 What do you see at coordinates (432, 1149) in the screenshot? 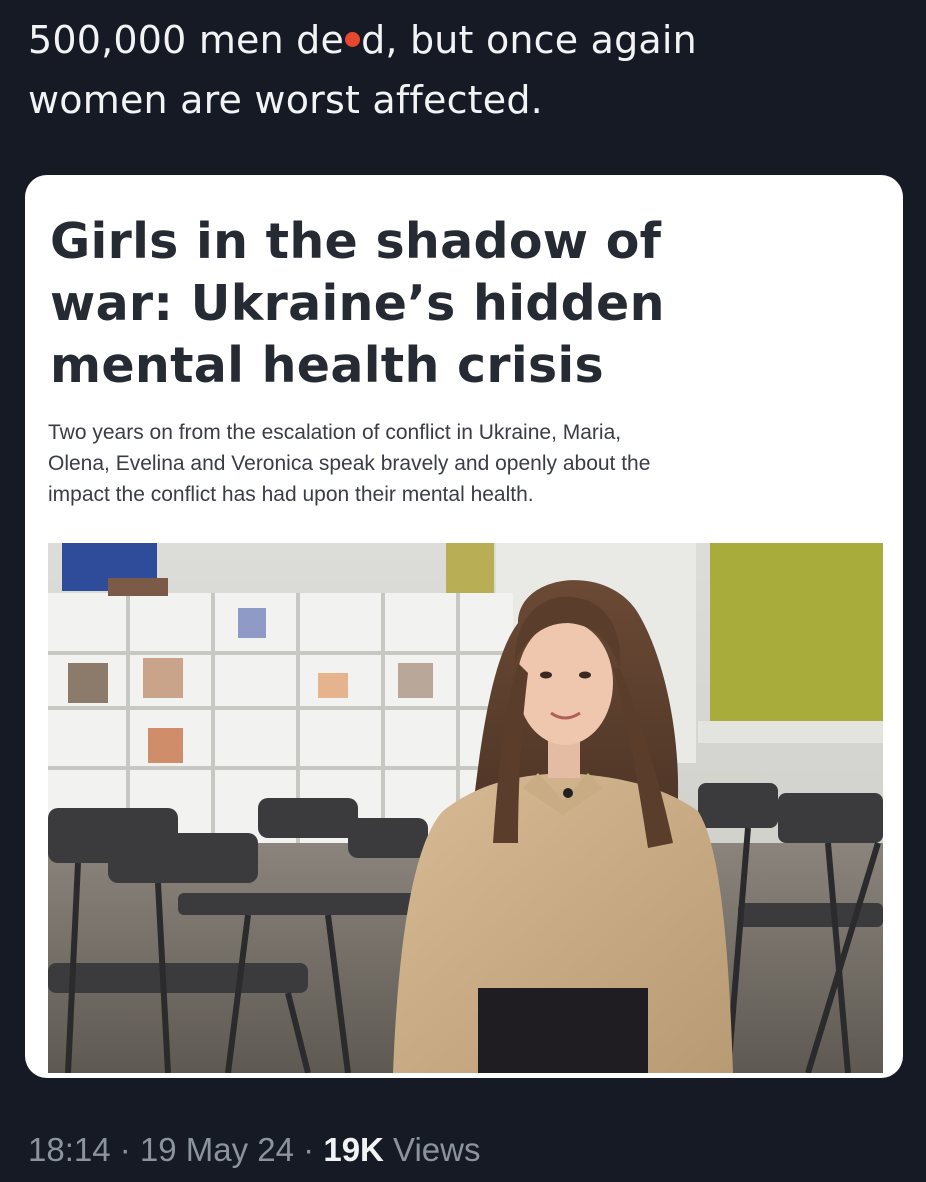
I see `views-label: Views` at bounding box center [432, 1149].